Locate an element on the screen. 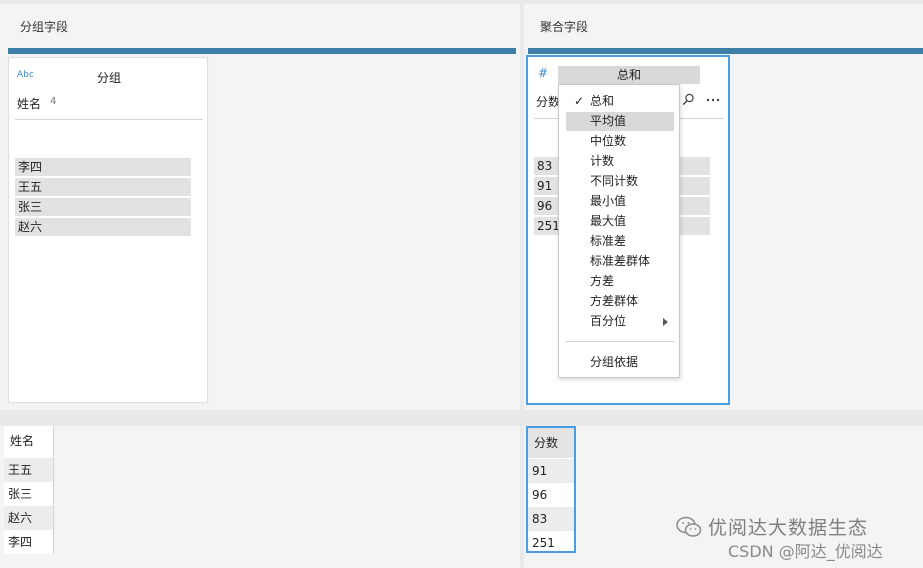  table-cell: 83 is located at coordinates (551, 519).